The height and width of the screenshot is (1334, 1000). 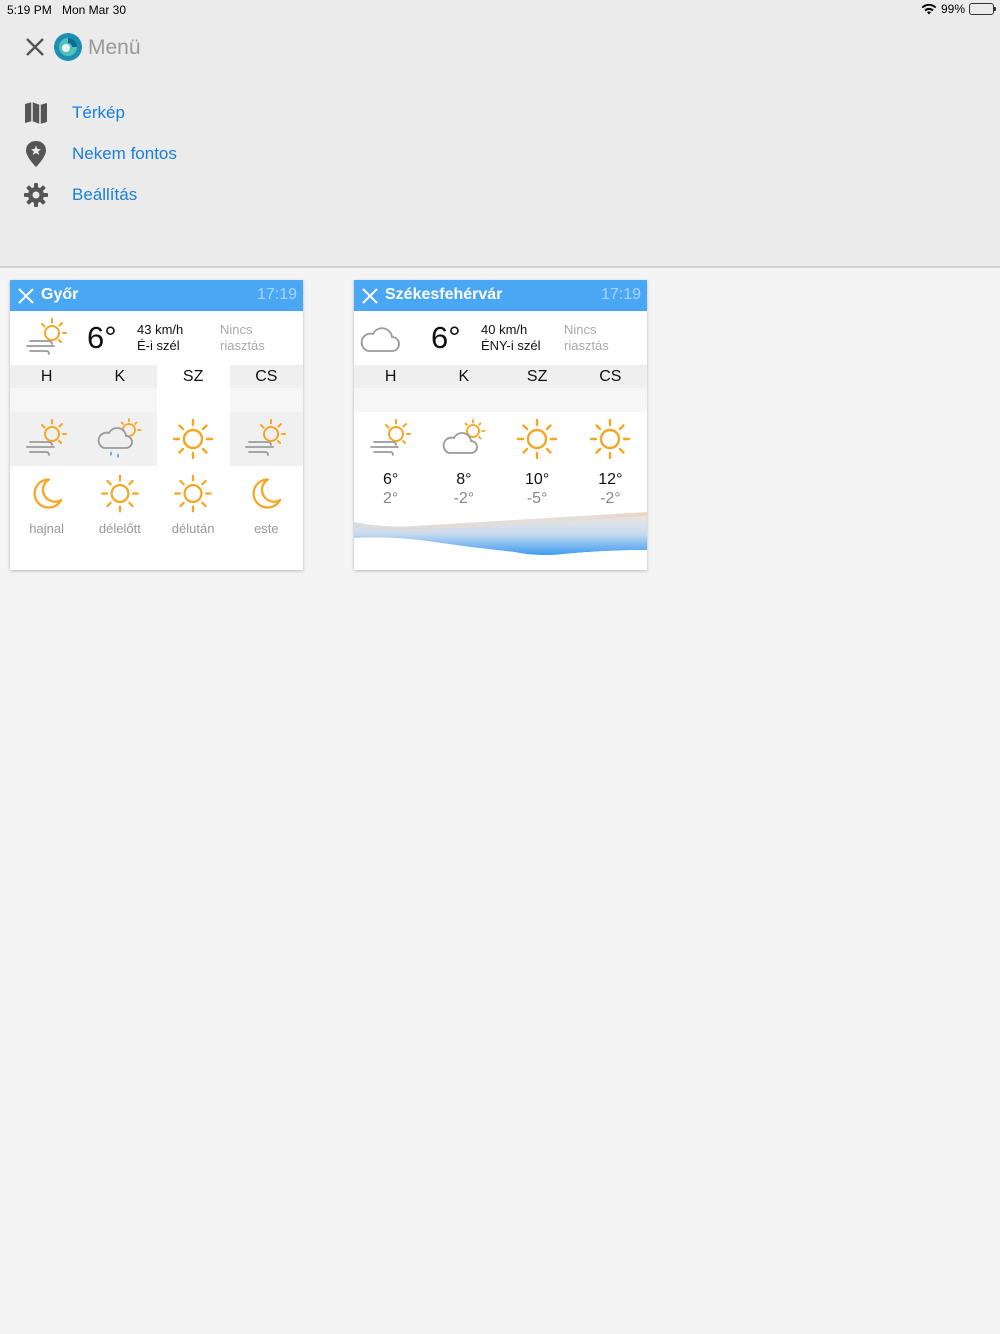 What do you see at coordinates (68, 47) in the screenshot?
I see `app-logo-icon` at bounding box center [68, 47].